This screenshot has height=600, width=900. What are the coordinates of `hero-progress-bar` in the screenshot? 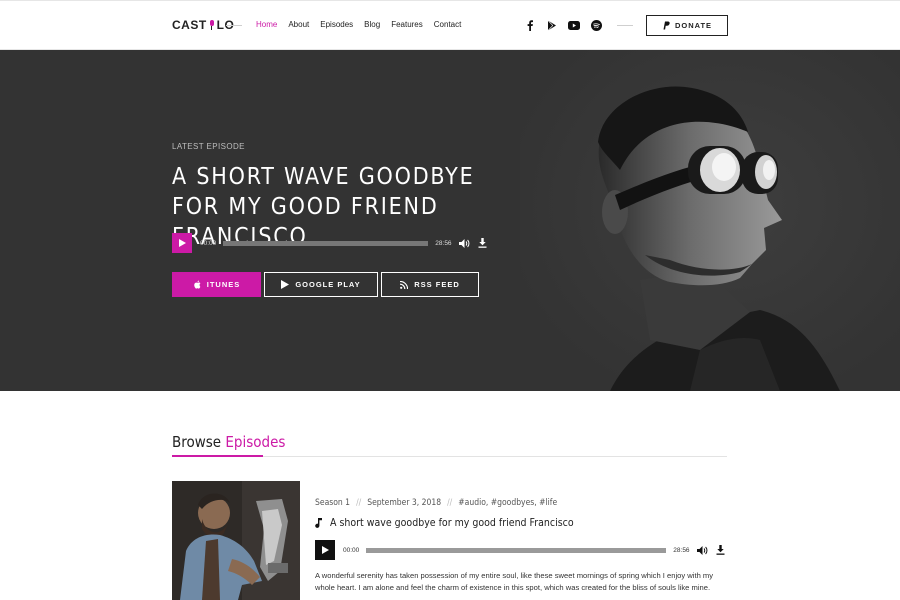 It's located at (326, 243).